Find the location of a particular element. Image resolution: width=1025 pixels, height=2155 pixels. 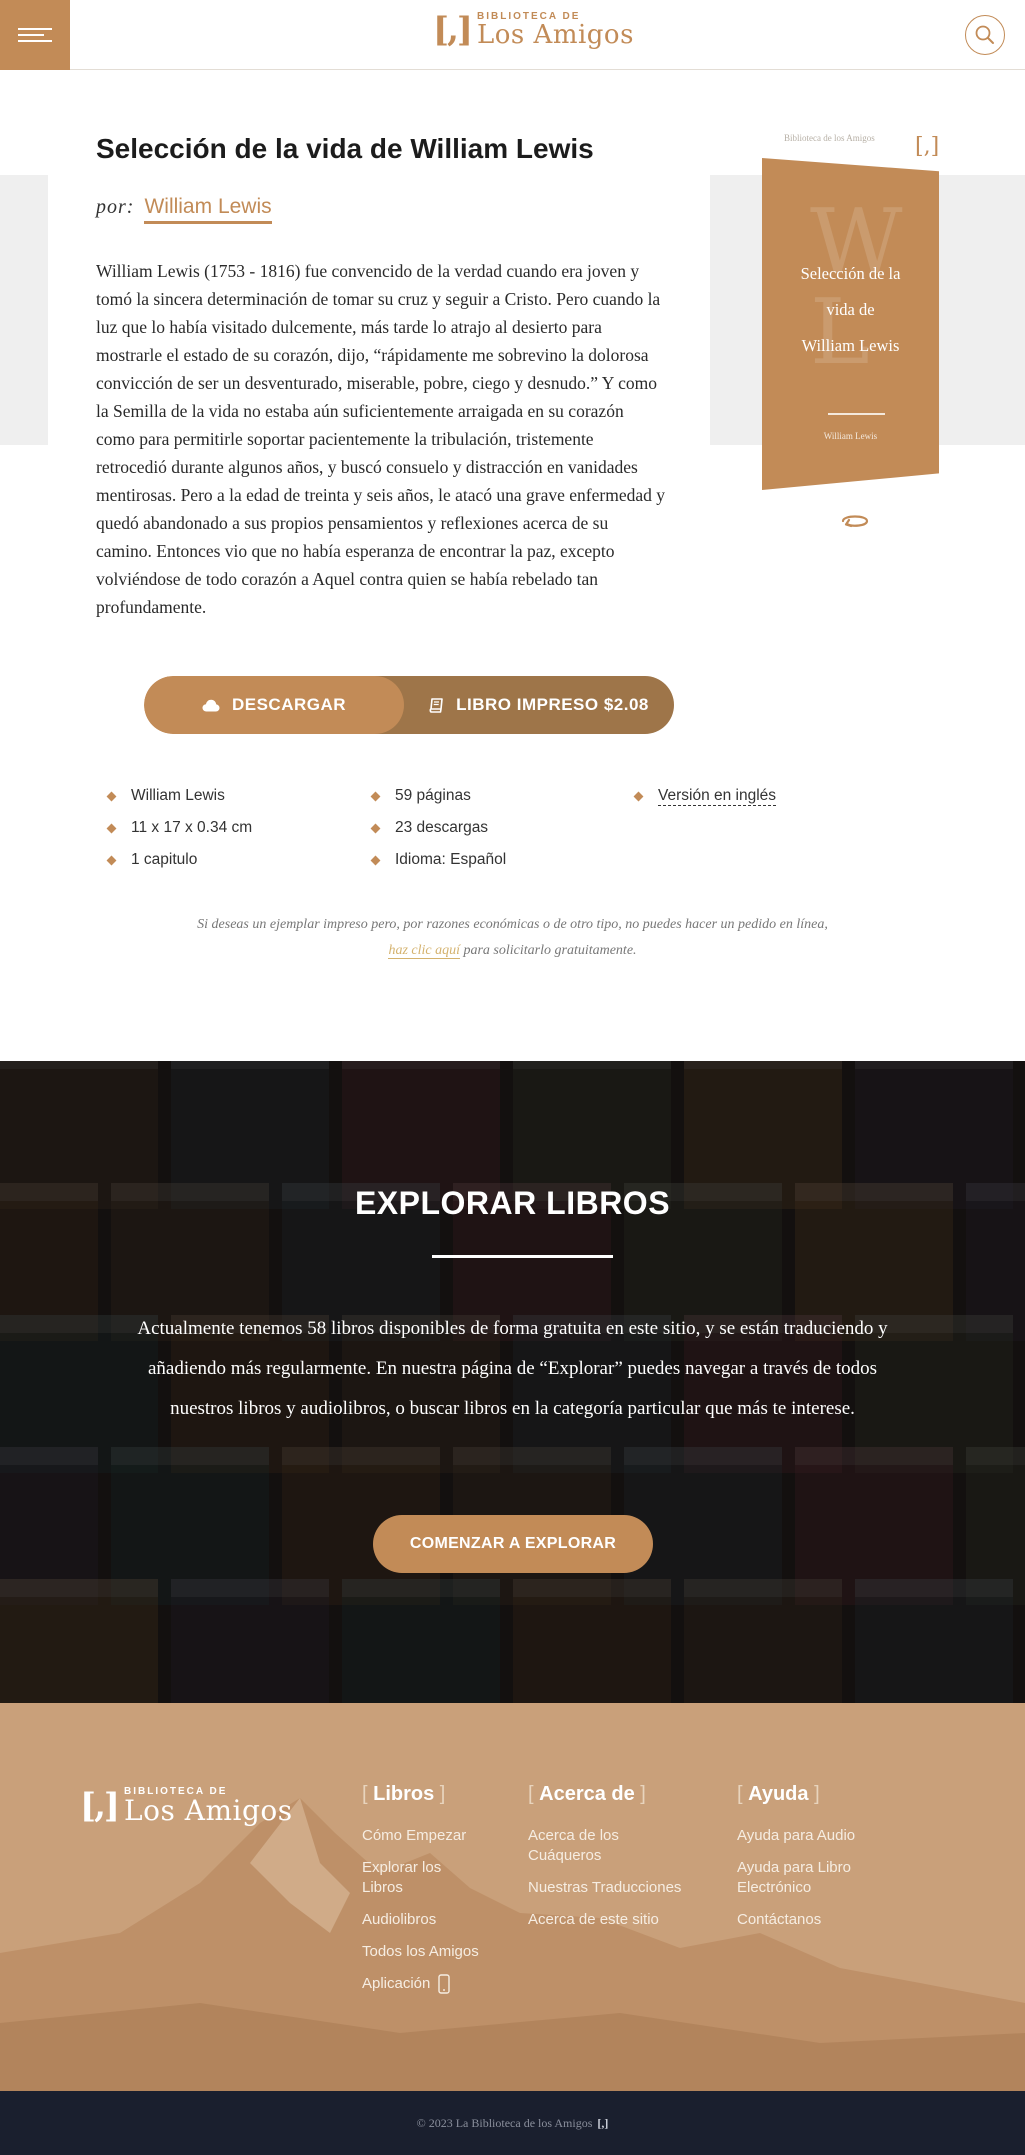

detail-item: 11 x 17 x 0.34 cm is located at coordinates (179, 828).